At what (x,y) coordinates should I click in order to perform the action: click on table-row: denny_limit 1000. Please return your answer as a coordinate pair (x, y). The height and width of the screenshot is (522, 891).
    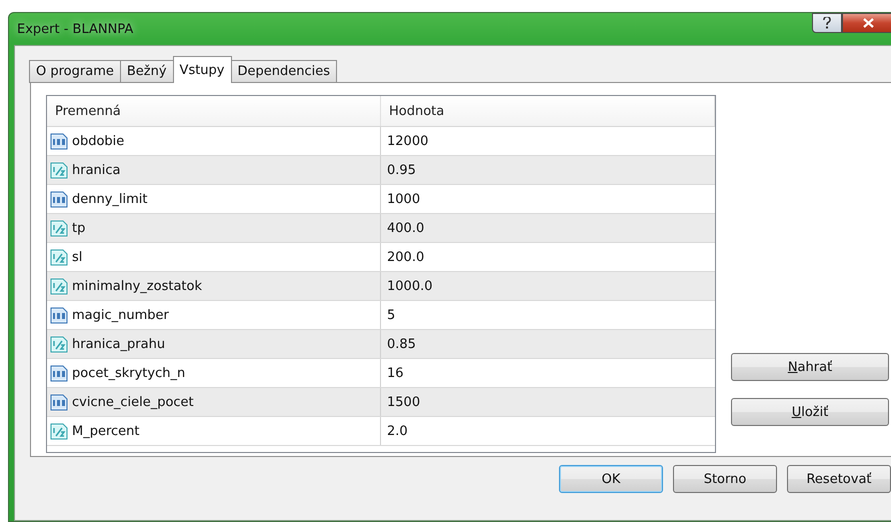
    Looking at the image, I should click on (381, 199).